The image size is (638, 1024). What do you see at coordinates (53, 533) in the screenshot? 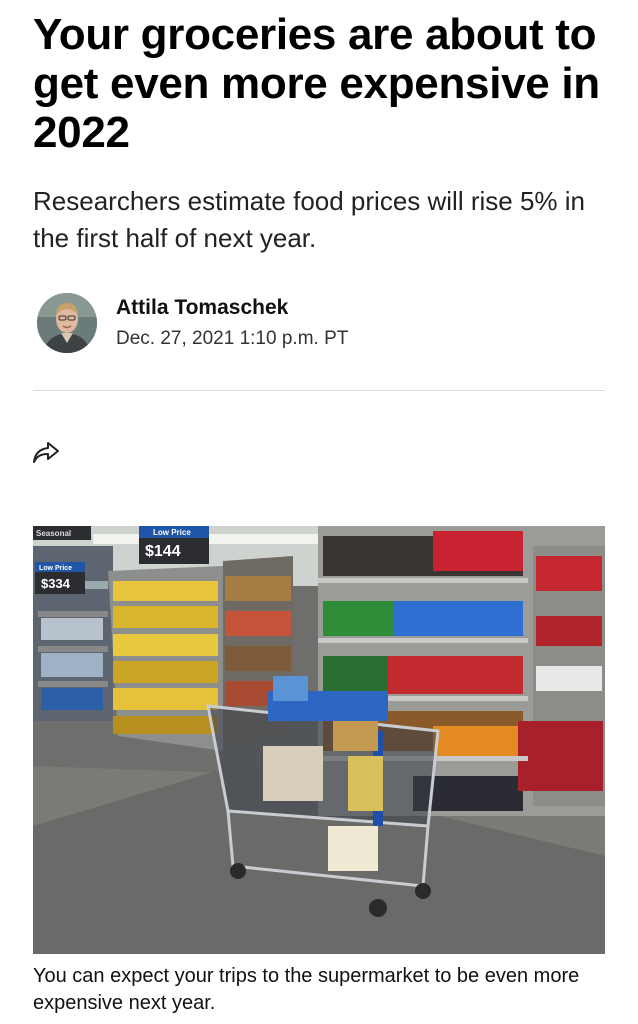
I see `sign-seasonal: Seasonal` at bounding box center [53, 533].